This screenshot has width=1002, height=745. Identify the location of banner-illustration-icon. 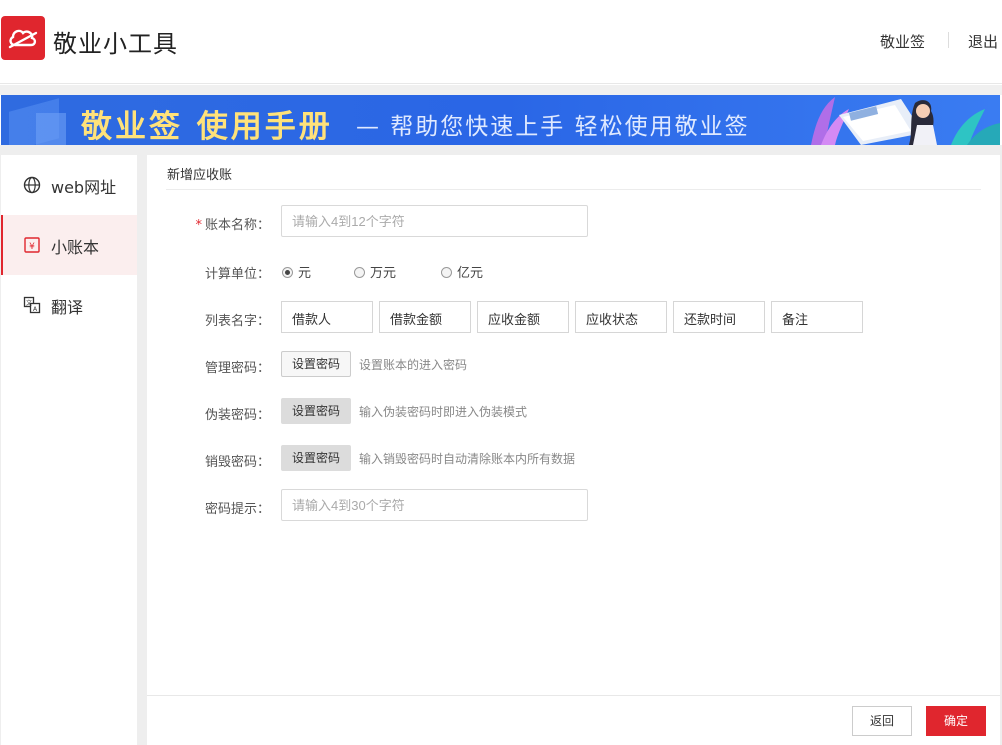
(905, 121).